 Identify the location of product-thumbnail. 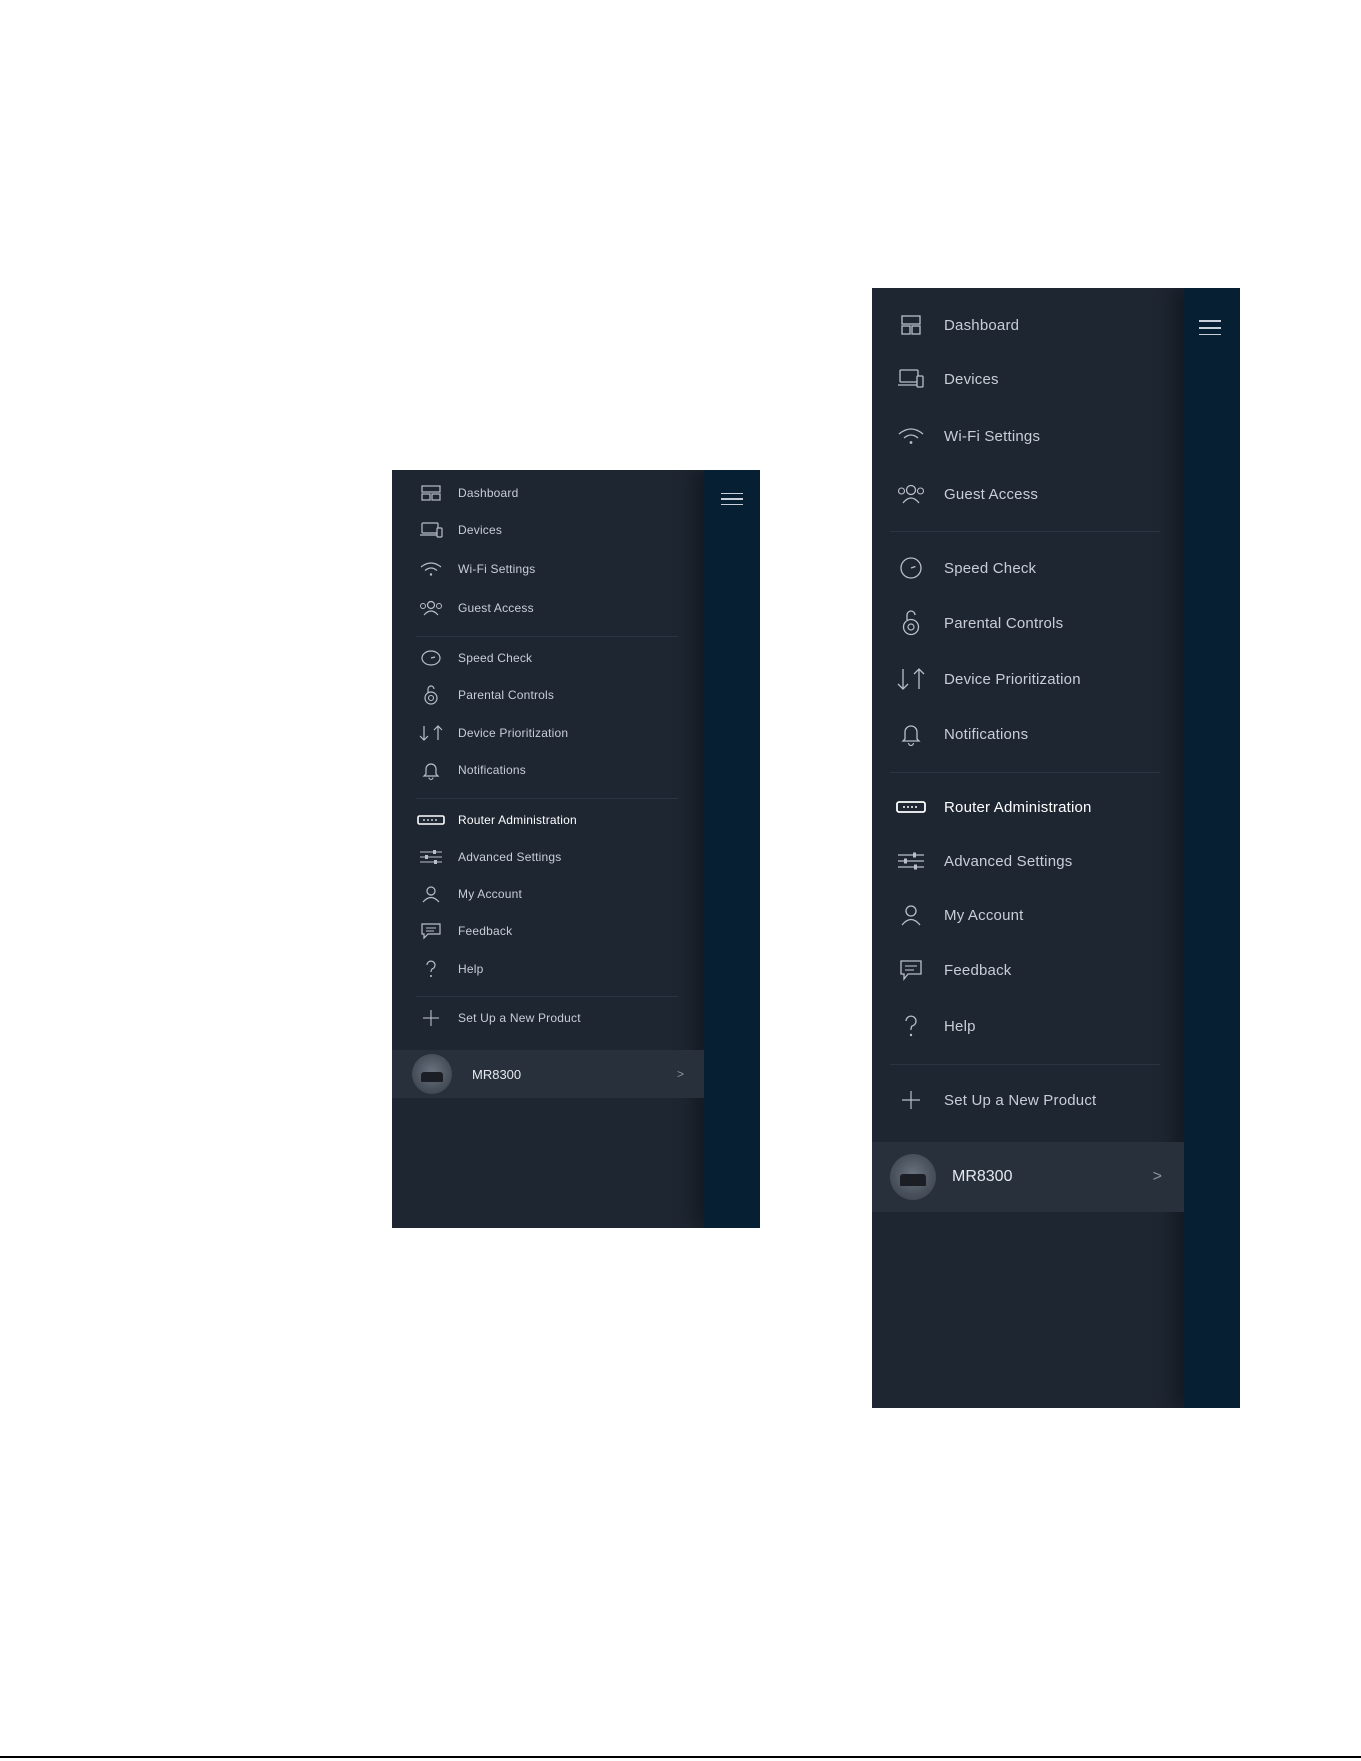
(432, 1074).